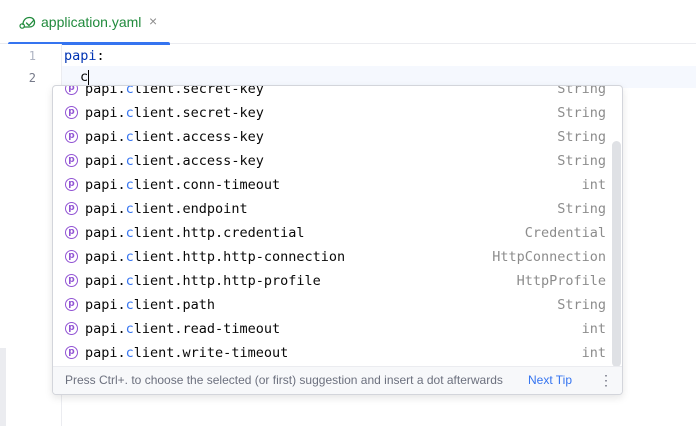  I want to click on typed-text: c, so click(84, 77).